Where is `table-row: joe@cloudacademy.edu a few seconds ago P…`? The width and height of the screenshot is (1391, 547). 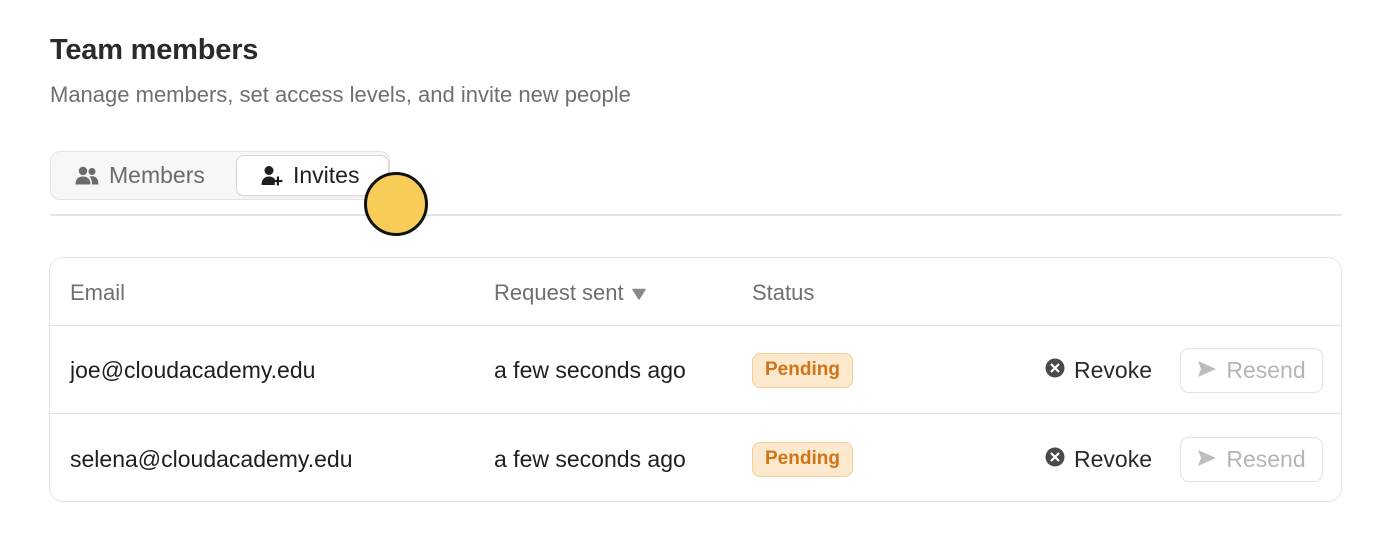 table-row: joe@cloudacademy.edu a few seconds ago P… is located at coordinates (695, 370).